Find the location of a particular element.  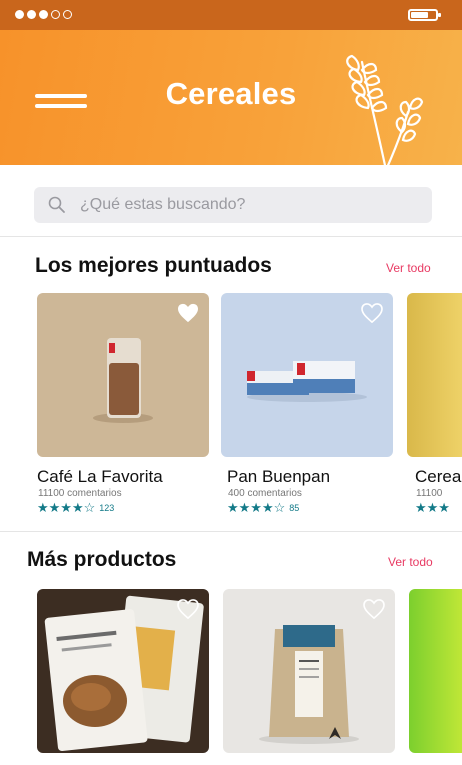

product-name: Pan Buenpan is located at coordinates (278, 477).